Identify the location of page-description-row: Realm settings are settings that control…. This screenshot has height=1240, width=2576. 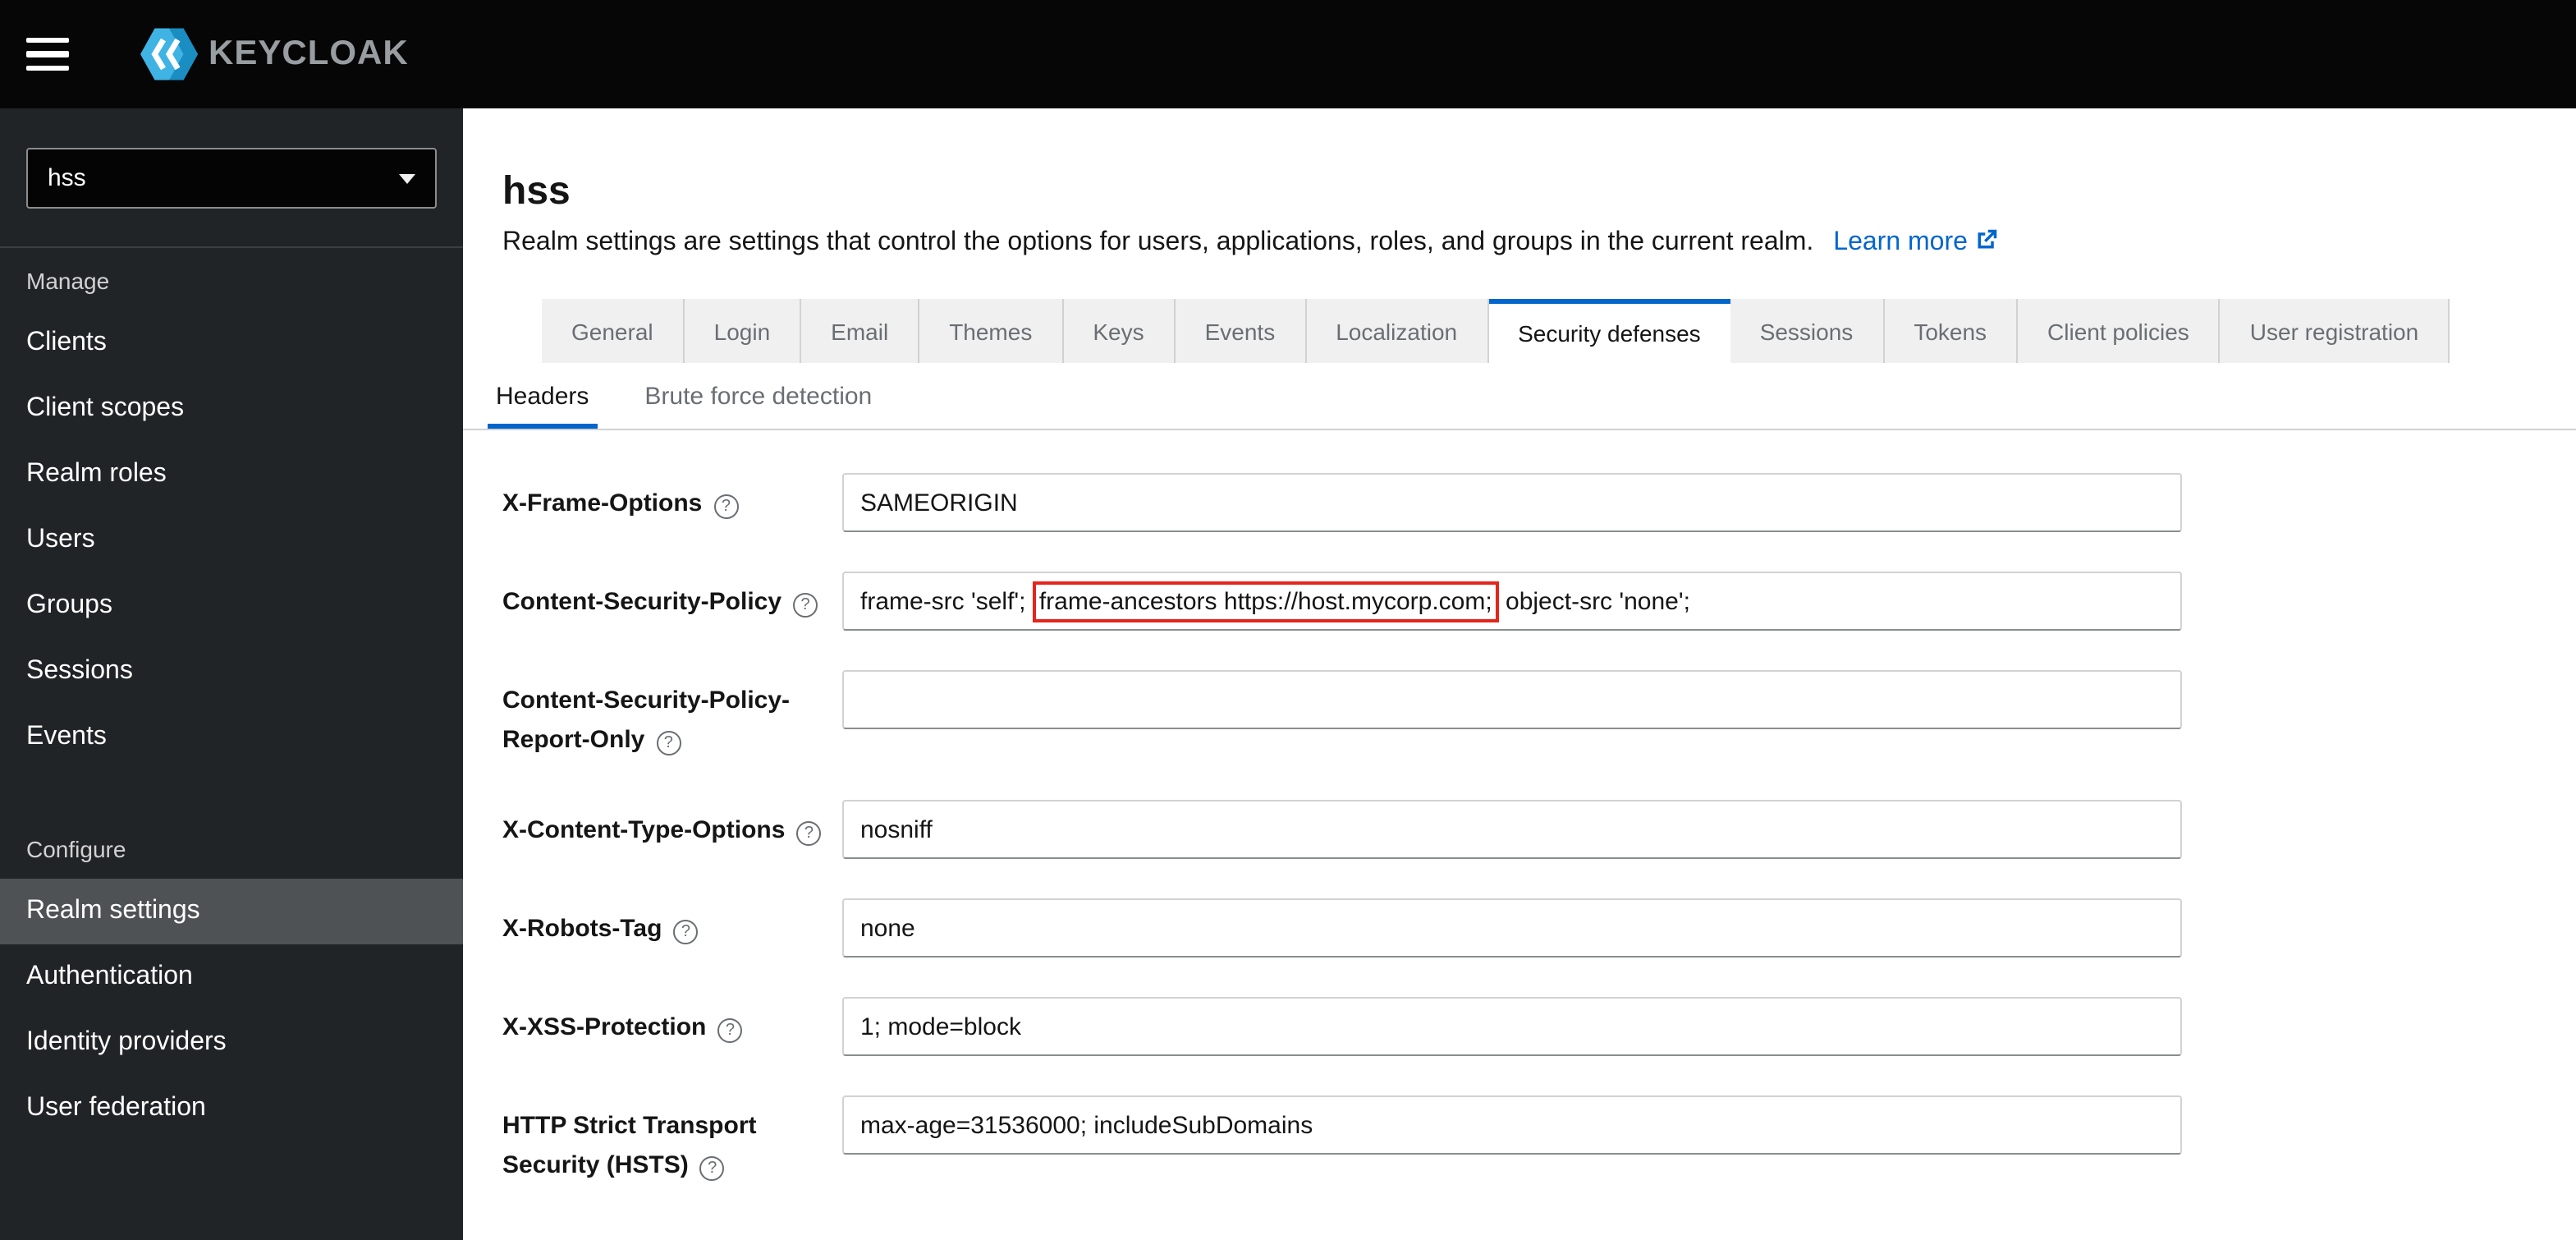
(1519, 243).